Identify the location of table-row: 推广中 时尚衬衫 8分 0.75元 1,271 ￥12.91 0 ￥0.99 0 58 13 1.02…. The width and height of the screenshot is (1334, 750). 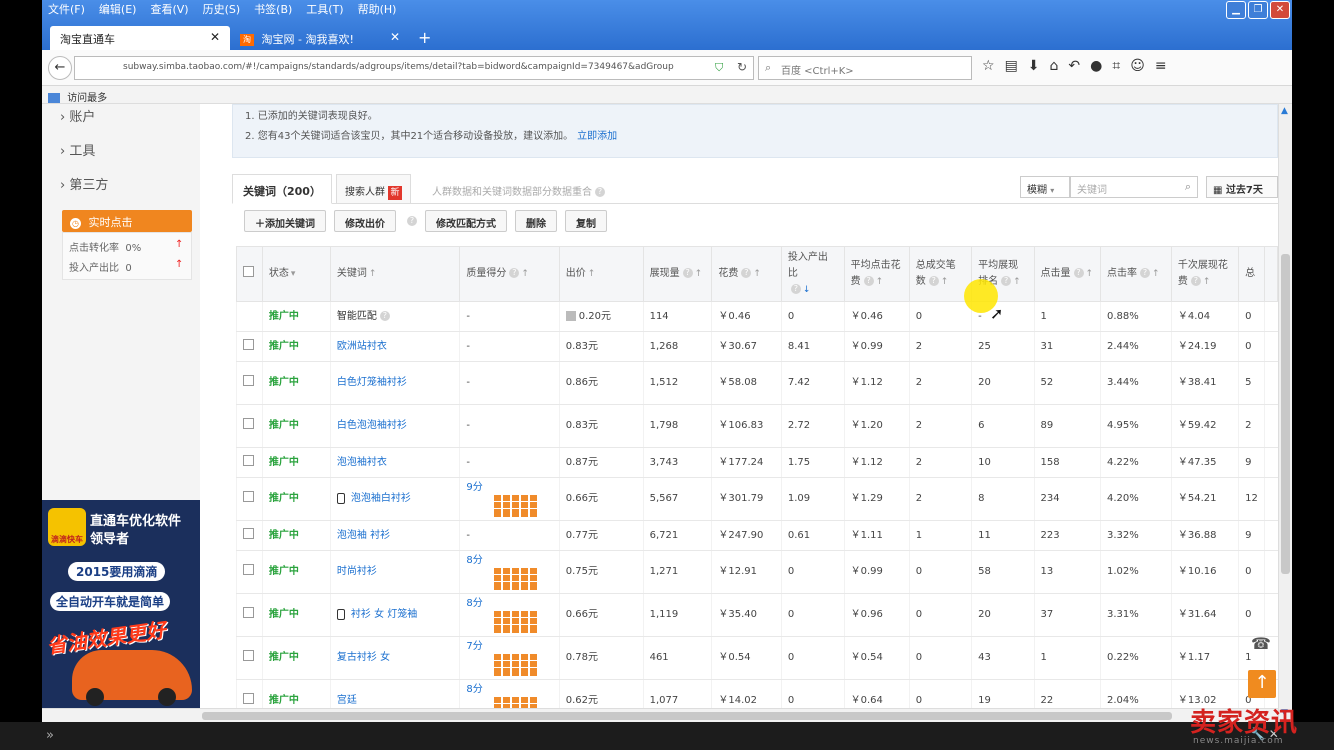
(757, 572).